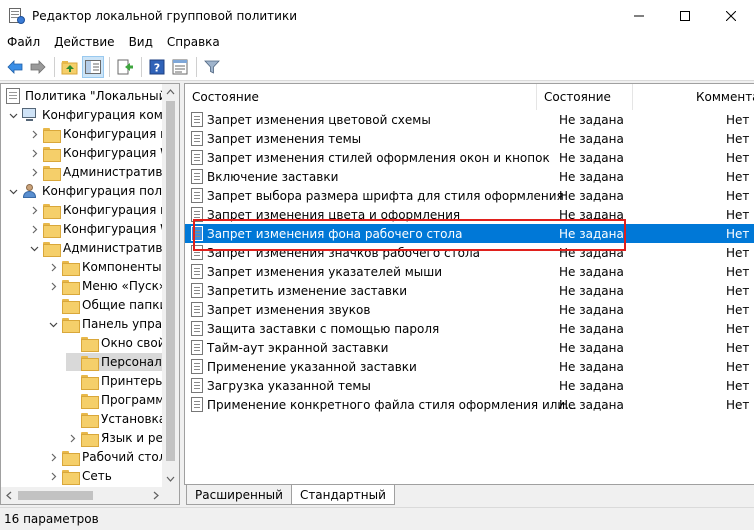 This screenshot has width=754, height=530. I want to click on setting-row: Запрет изменения звуков Не задана Нет, so click(469, 309).